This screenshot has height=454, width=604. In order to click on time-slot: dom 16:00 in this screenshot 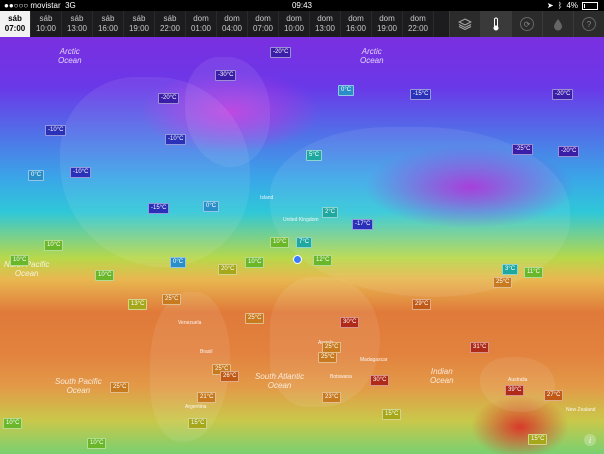, I will do `click(356, 24)`.